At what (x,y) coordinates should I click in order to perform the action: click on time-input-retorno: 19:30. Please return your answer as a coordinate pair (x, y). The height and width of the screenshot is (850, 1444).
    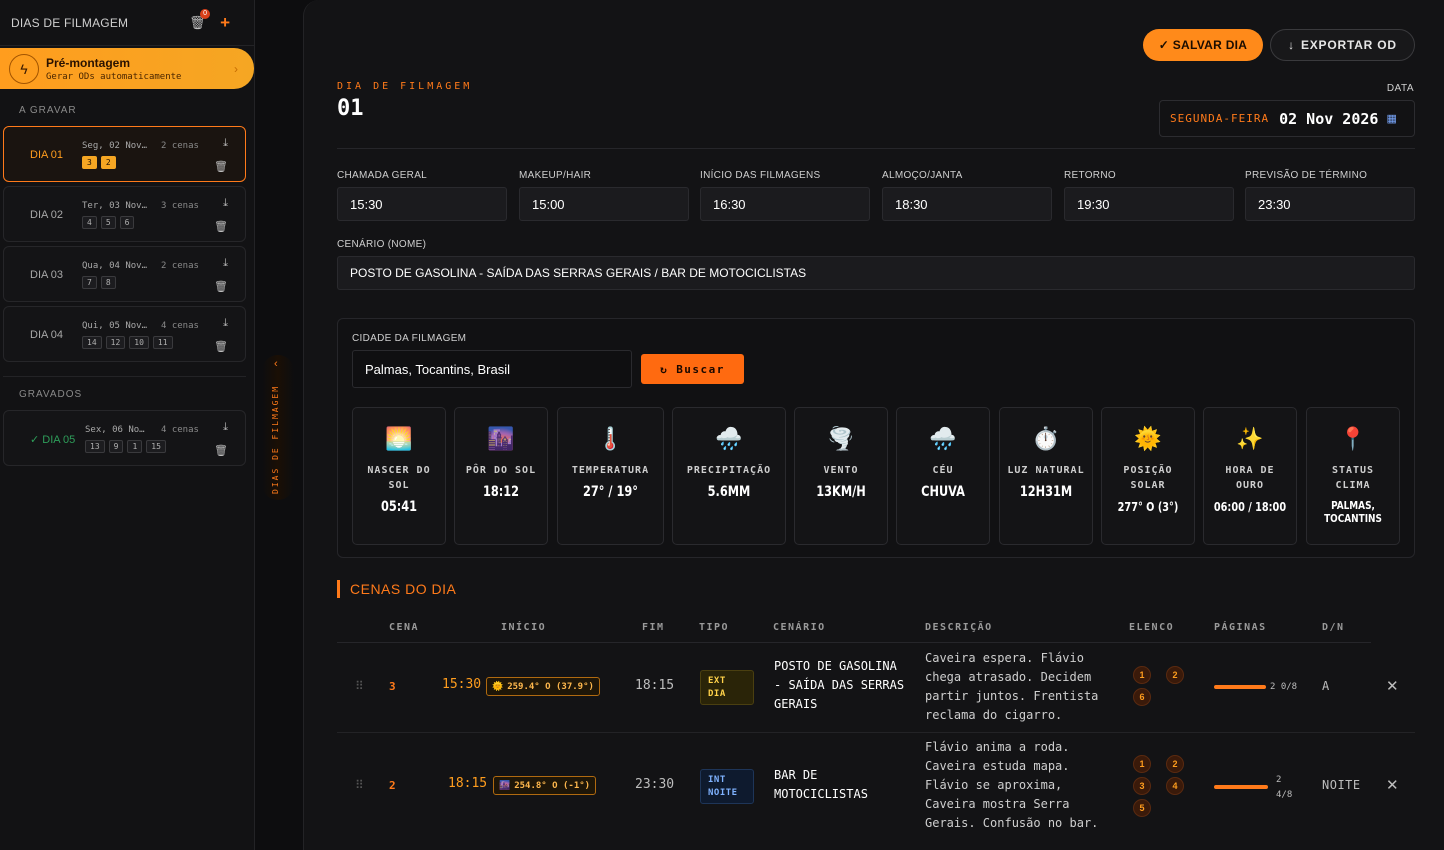
    Looking at the image, I should click on (1149, 204).